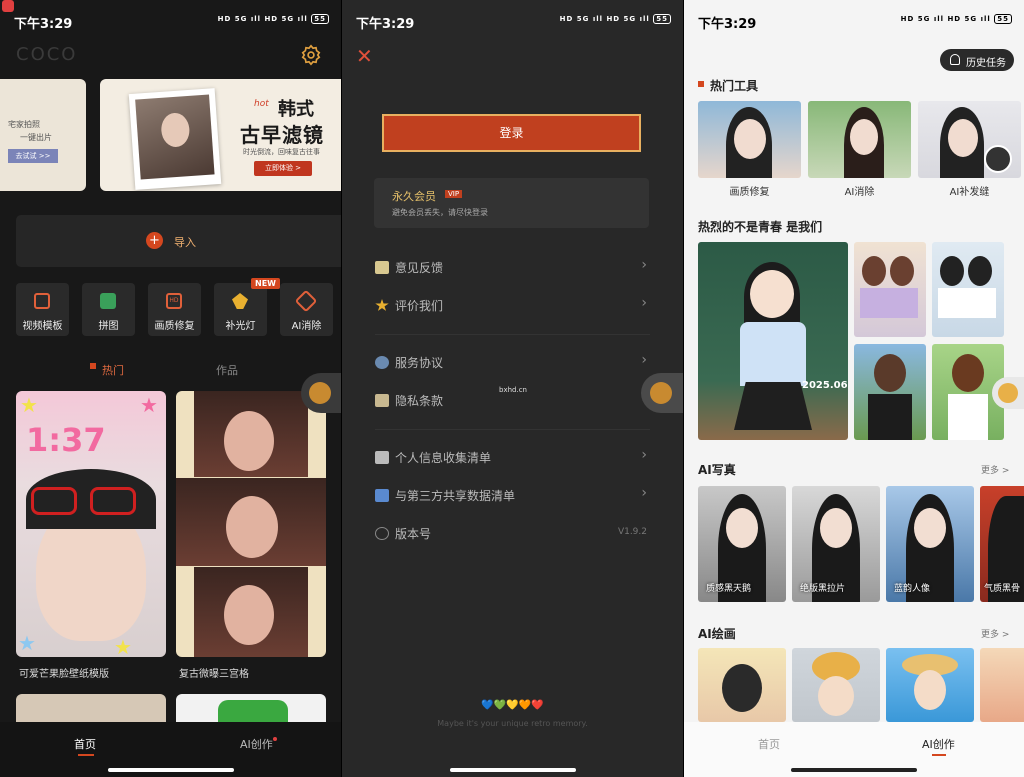 This screenshot has width=1024, height=777. I want to click on tool-label: AI消除, so click(306, 326).